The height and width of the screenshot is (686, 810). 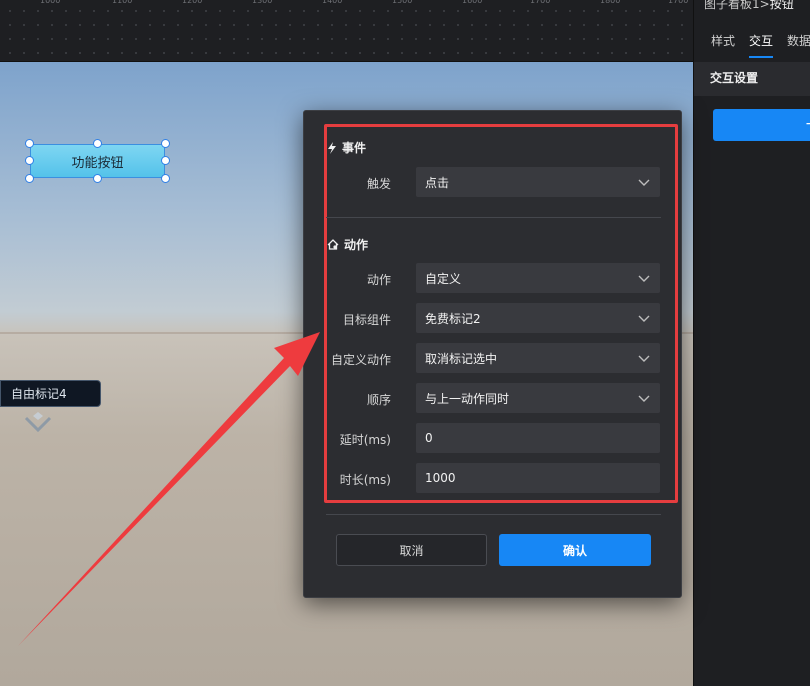 I want to click on ruler-tick: 1100, so click(x=122, y=2).